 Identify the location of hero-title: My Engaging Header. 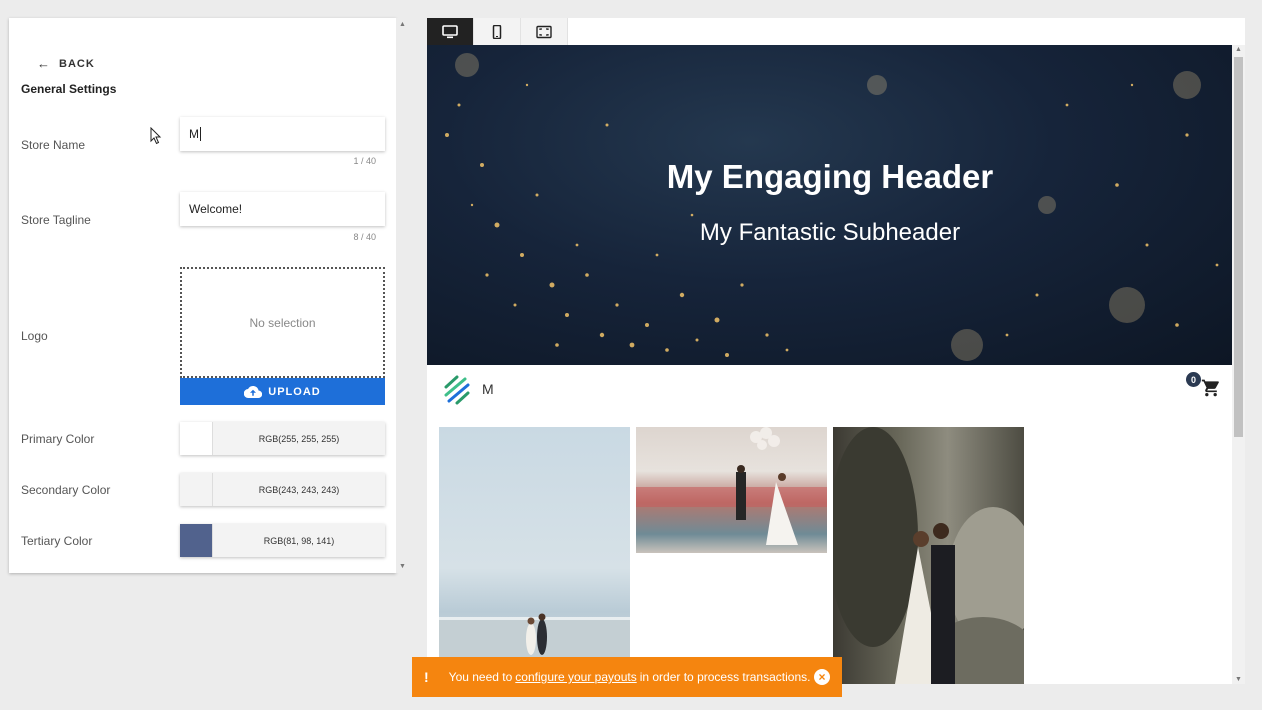
(830, 176).